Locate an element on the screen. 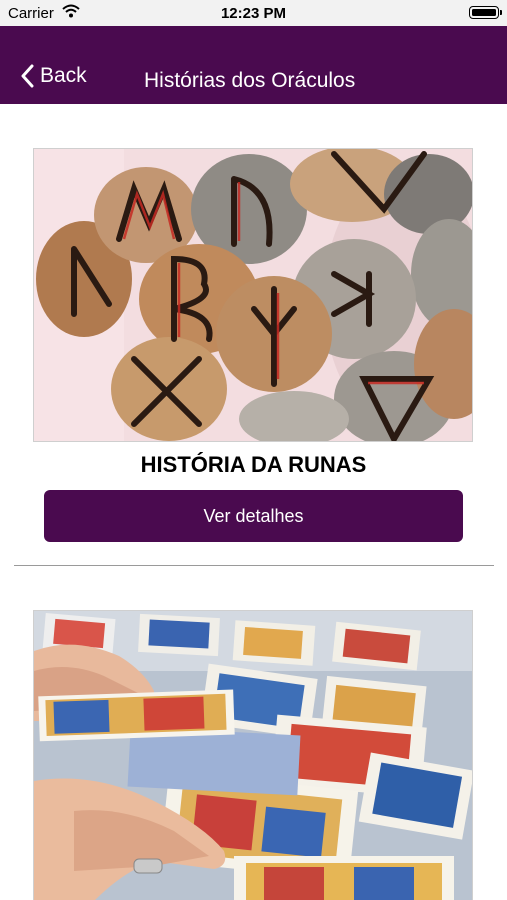 The image size is (507, 900). battery-icon is located at coordinates (485, 12).